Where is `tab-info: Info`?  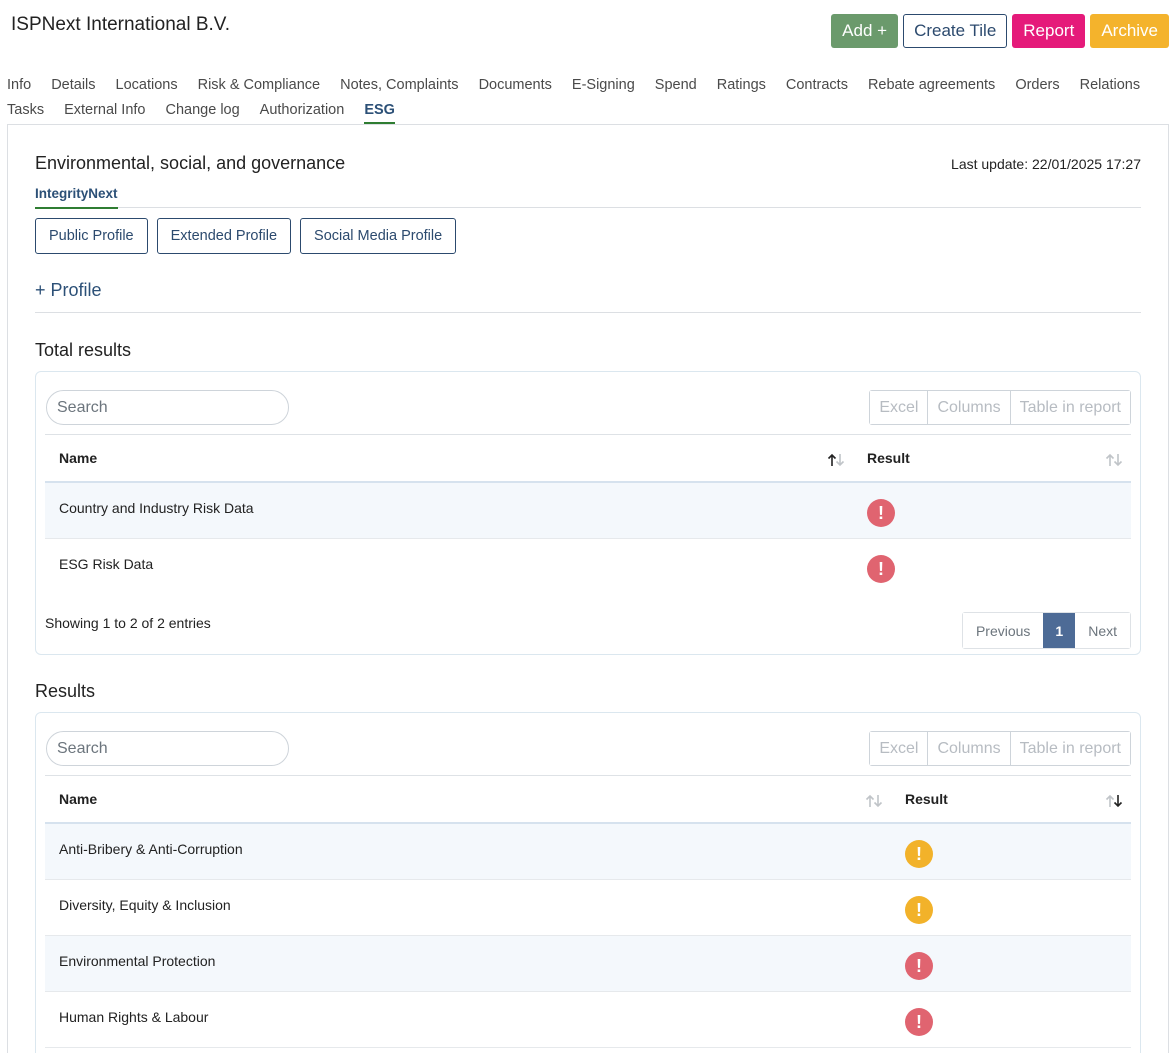 tab-info: Info is located at coordinates (19, 86).